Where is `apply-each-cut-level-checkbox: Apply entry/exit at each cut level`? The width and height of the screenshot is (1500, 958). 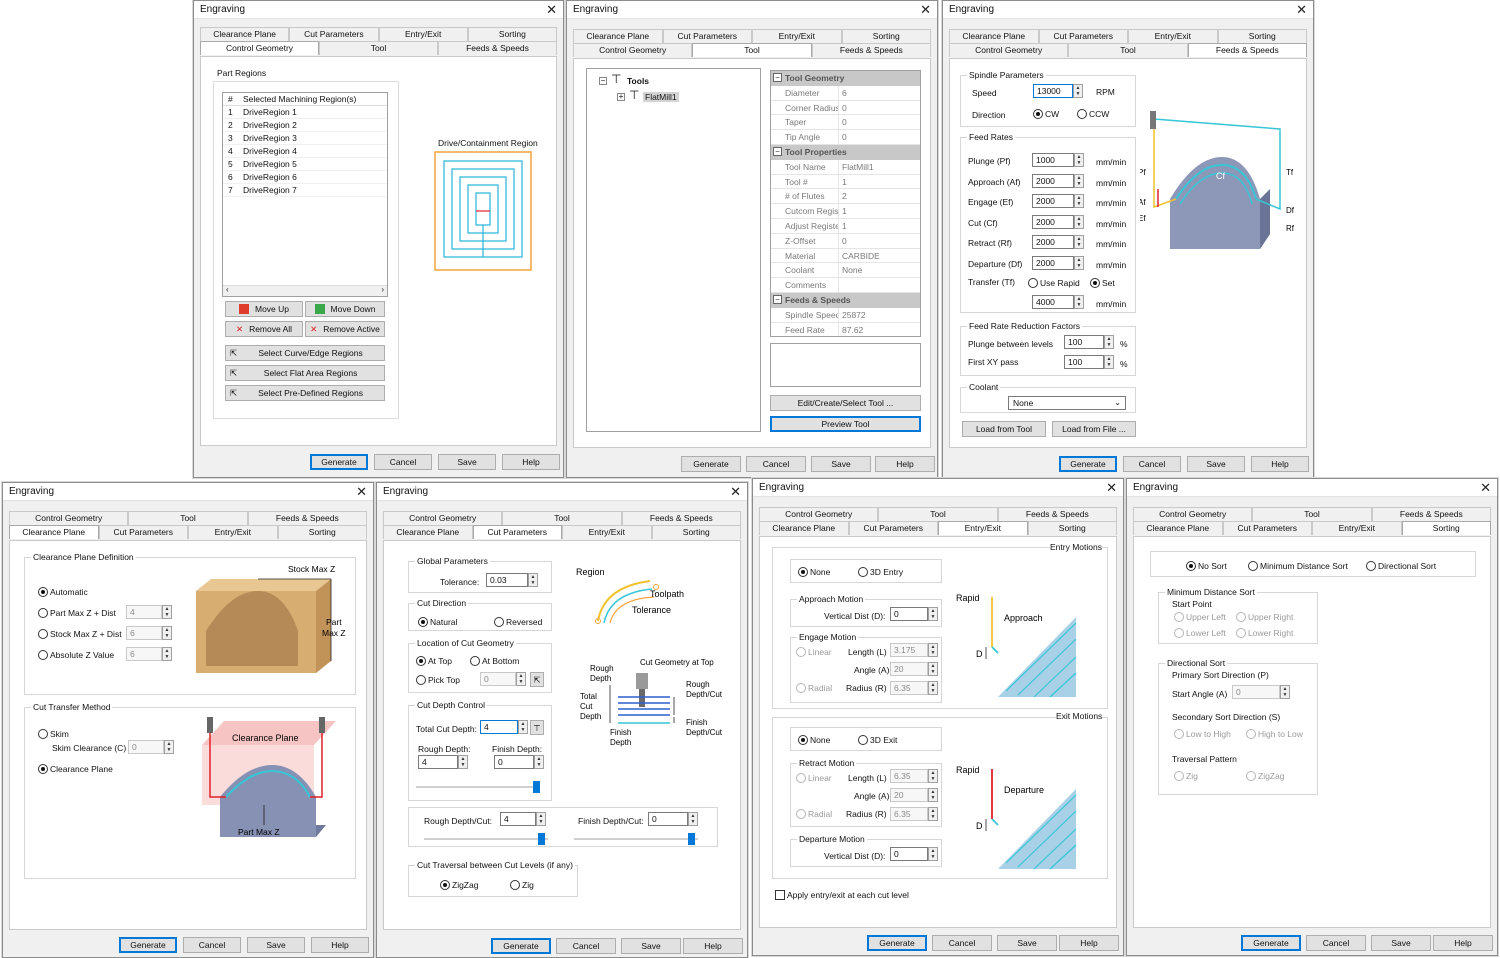
apply-each-cut-level-checkbox: Apply entry/exit at each cut level is located at coordinates (842, 895).